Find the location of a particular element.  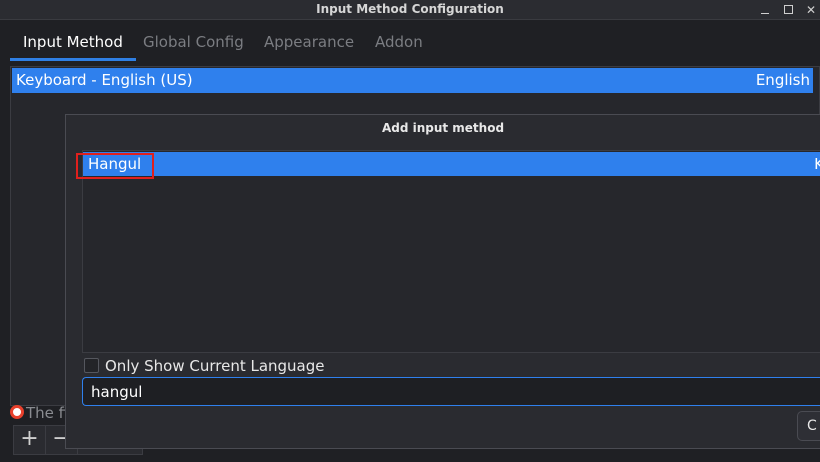

checkbox-label: Only Show Current Language is located at coordinates (215, 366).